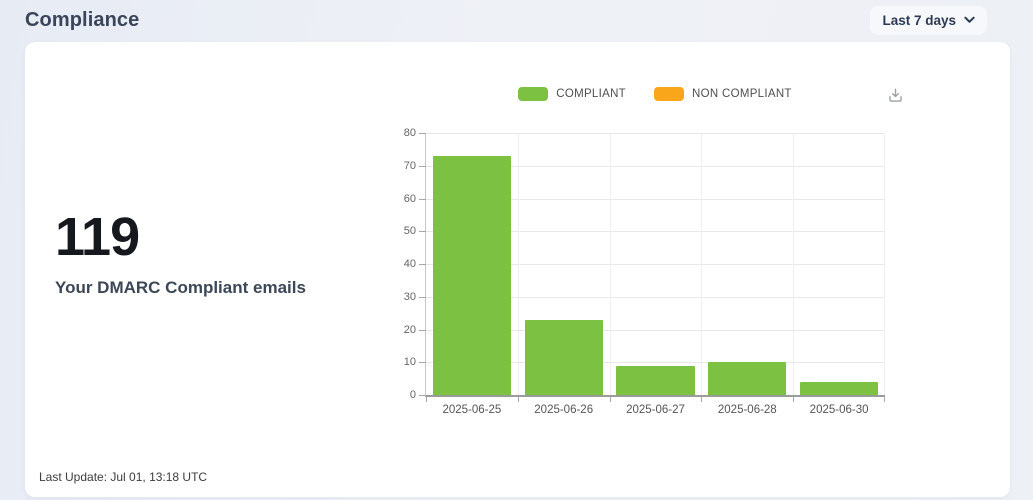  Describe the element at coordinates (123, 477) in the screenshot. I see `last-update-text: Last Update: Jul 01, 13:18 UTC` at that location.